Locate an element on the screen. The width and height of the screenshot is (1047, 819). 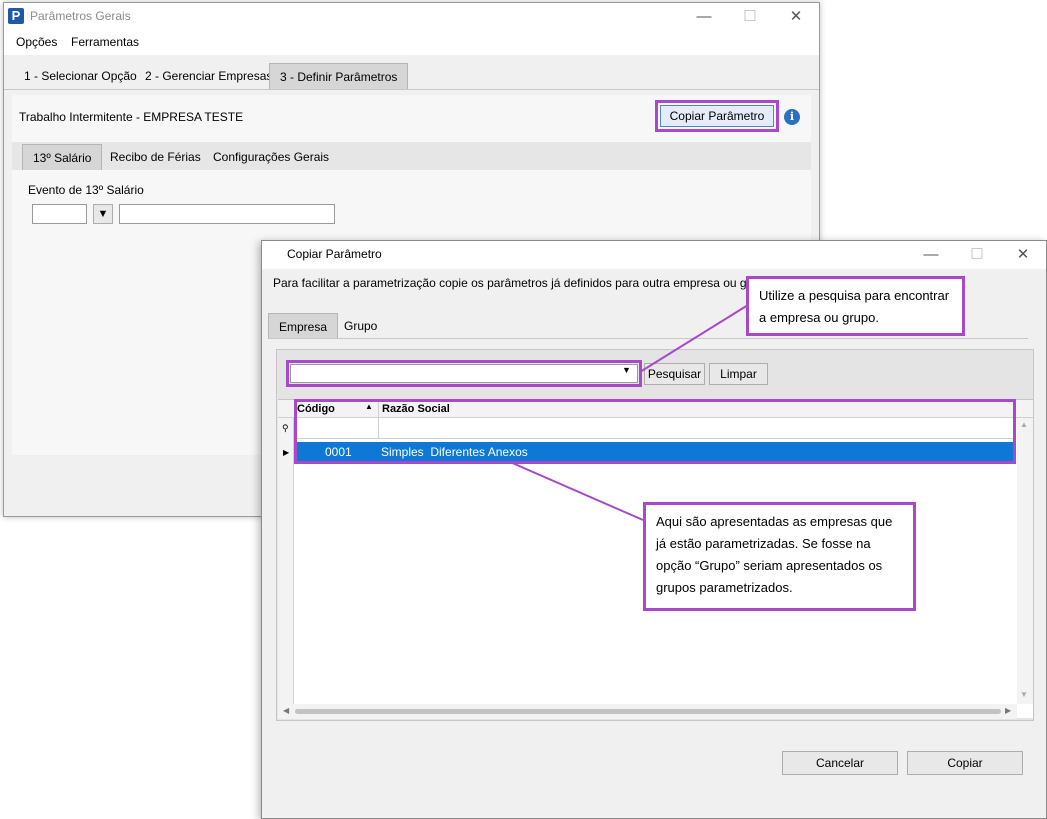
context-label: Trabalho Intermitente - EMPRESA TESTE is located at coordinates (131, 117).